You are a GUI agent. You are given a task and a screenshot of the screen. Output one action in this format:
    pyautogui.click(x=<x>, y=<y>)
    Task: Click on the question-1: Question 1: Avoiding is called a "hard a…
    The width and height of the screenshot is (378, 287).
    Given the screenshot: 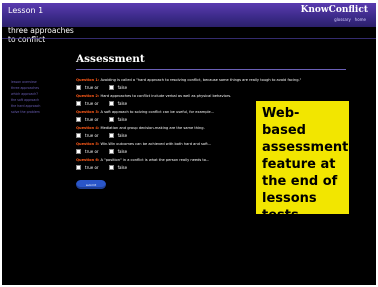 What is the action you would take?
    pyautogui.click(x=221, y=84)
    